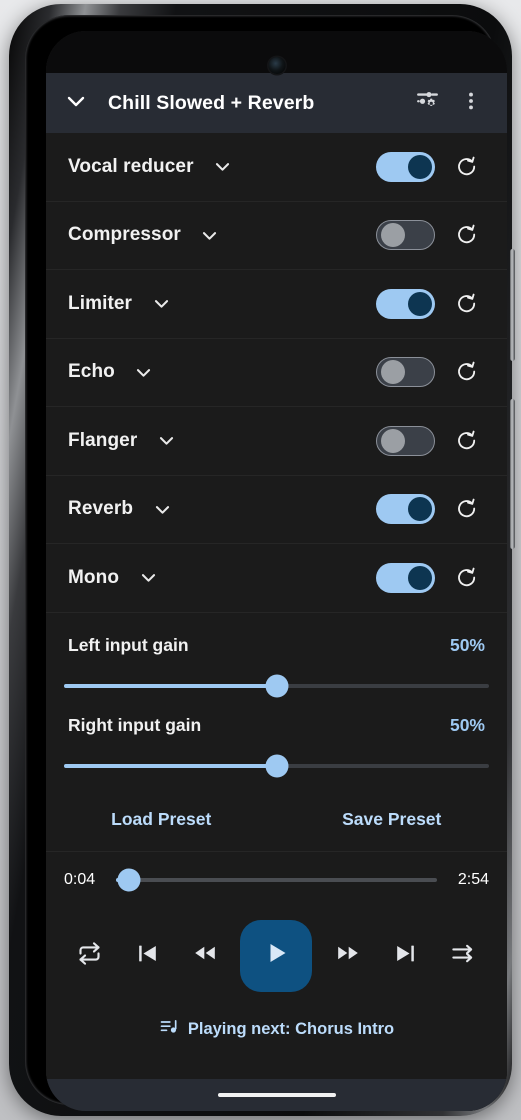  I want to click on preset-actions: Load Preset Save Preset, so click(276, 820).